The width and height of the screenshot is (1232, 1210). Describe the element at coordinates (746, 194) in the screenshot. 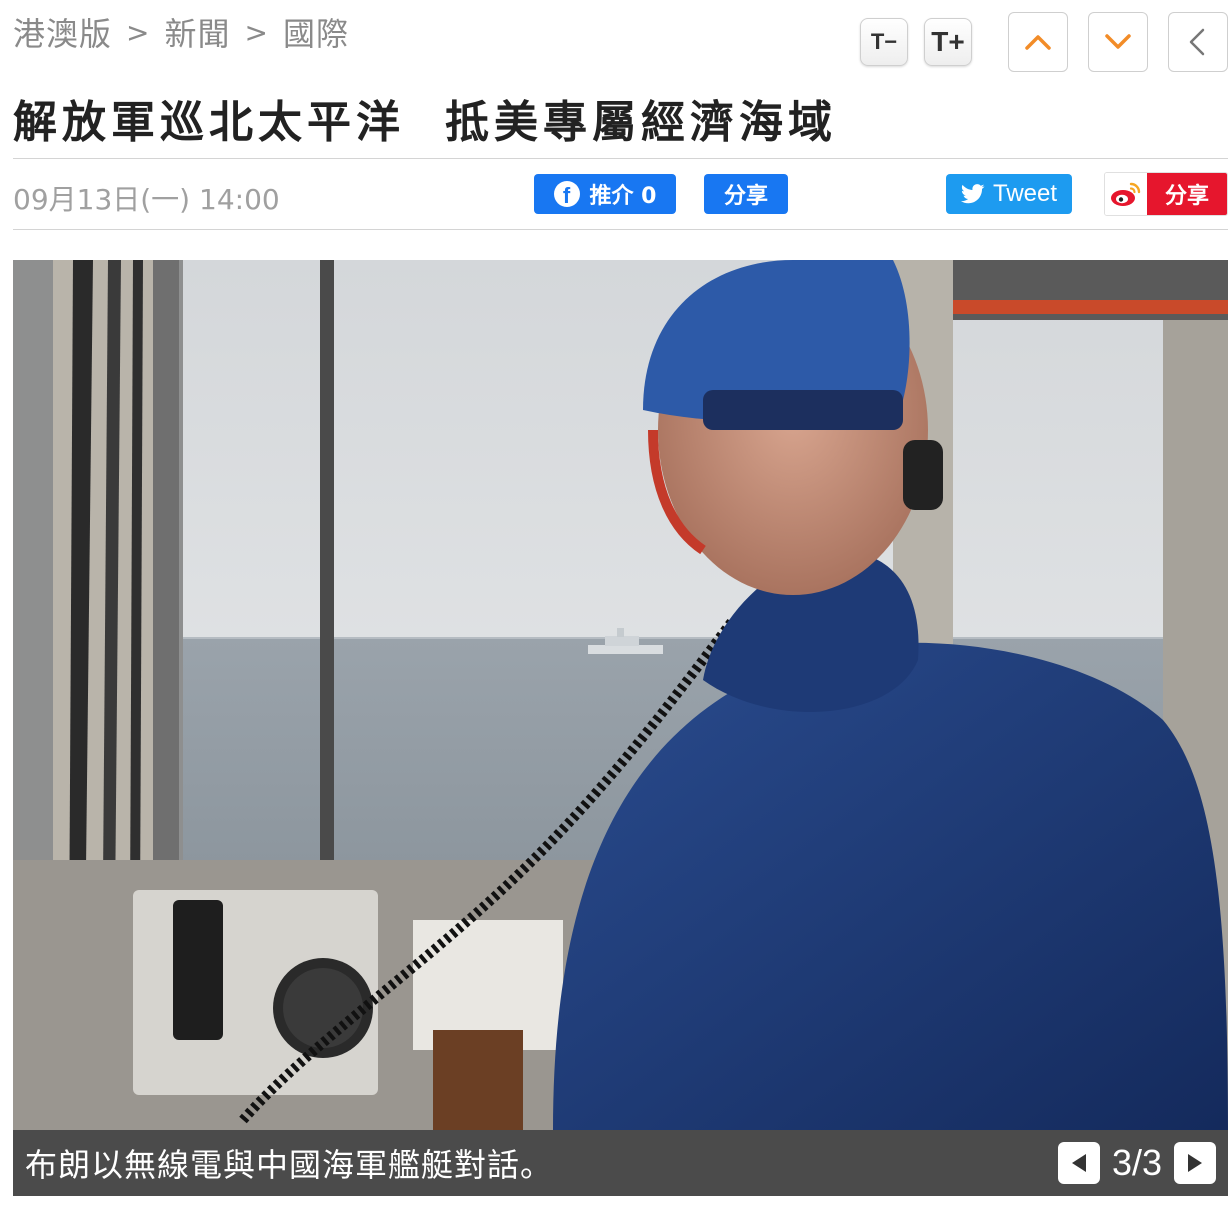

I see `facebook-share-button: 分享` at that location.